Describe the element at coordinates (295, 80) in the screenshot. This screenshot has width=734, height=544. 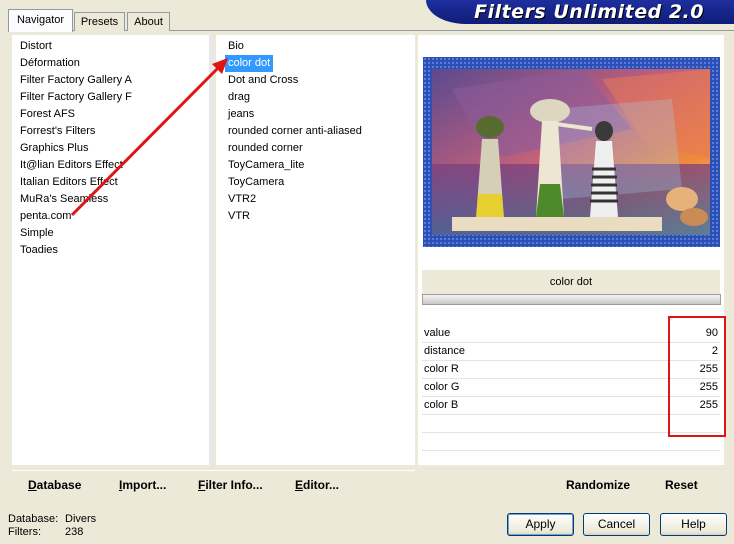
I see `filter-item: Dot and Cross` at that location.